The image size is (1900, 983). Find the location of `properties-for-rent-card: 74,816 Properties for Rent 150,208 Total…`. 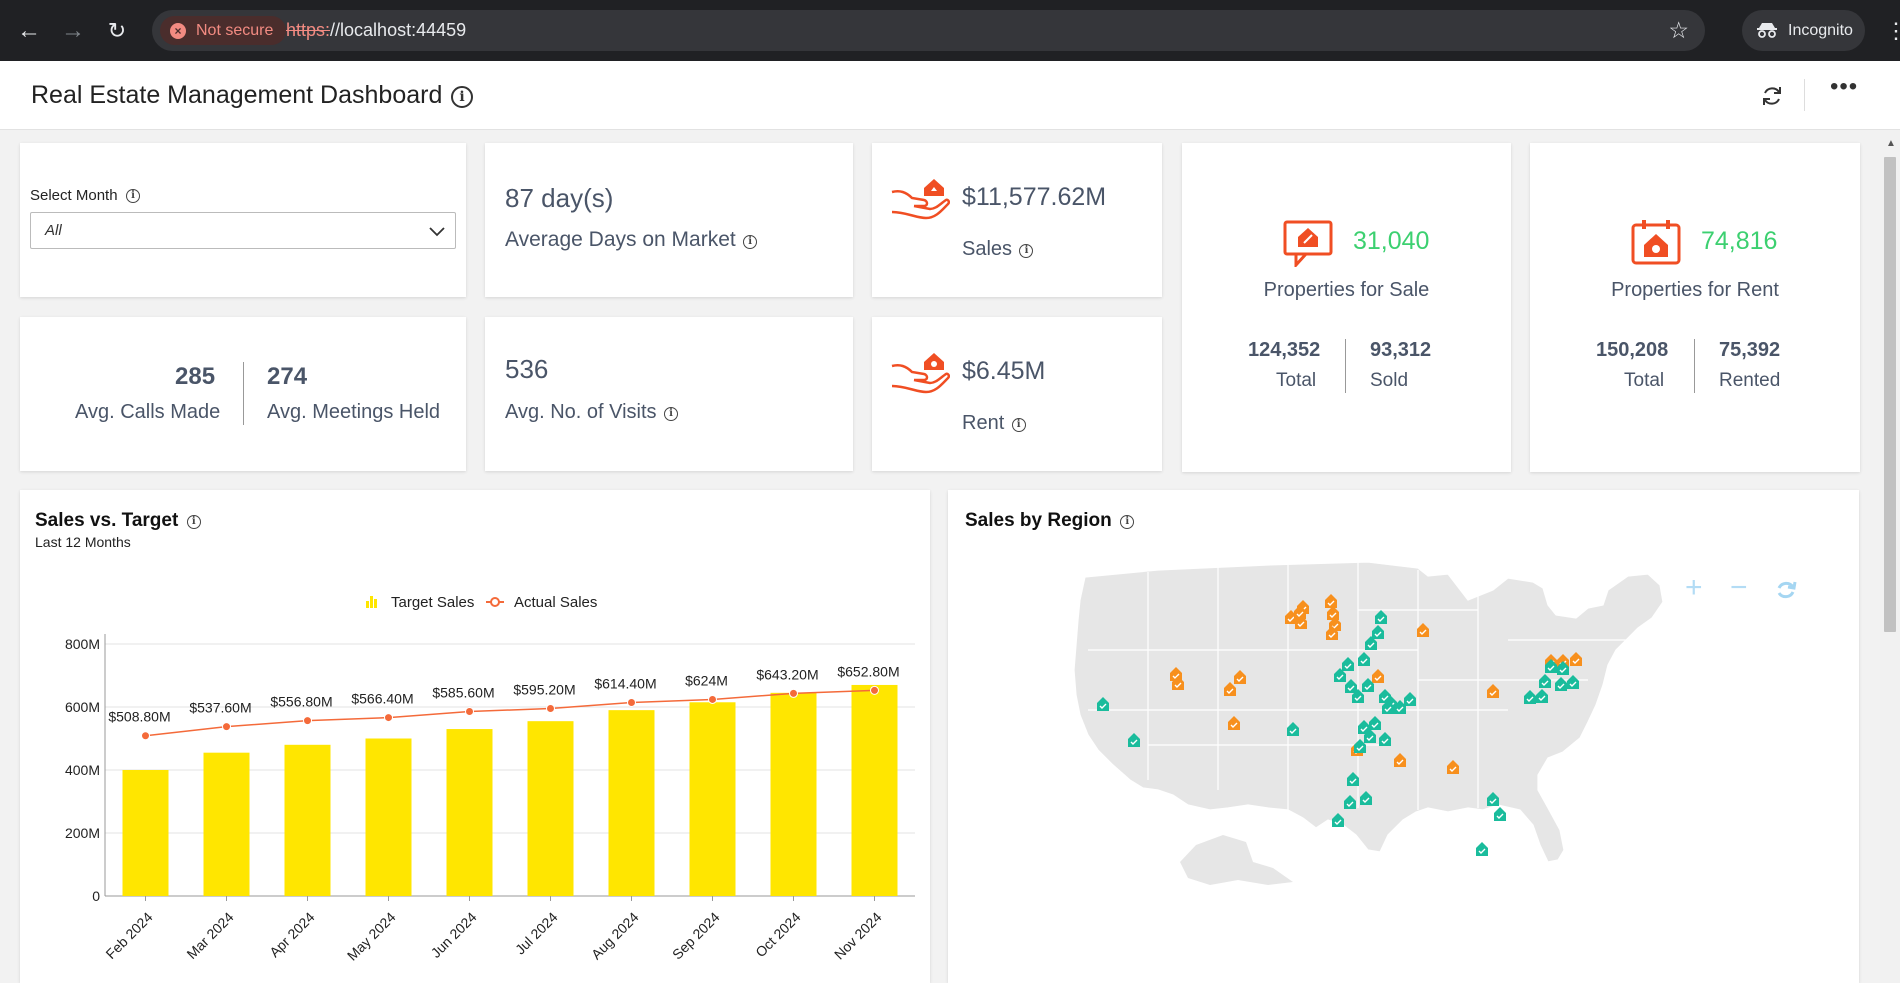

properties-for-rent-card: 74,816 Properties for Rent 150,208 Total… is located at coordinates (1695, 307).